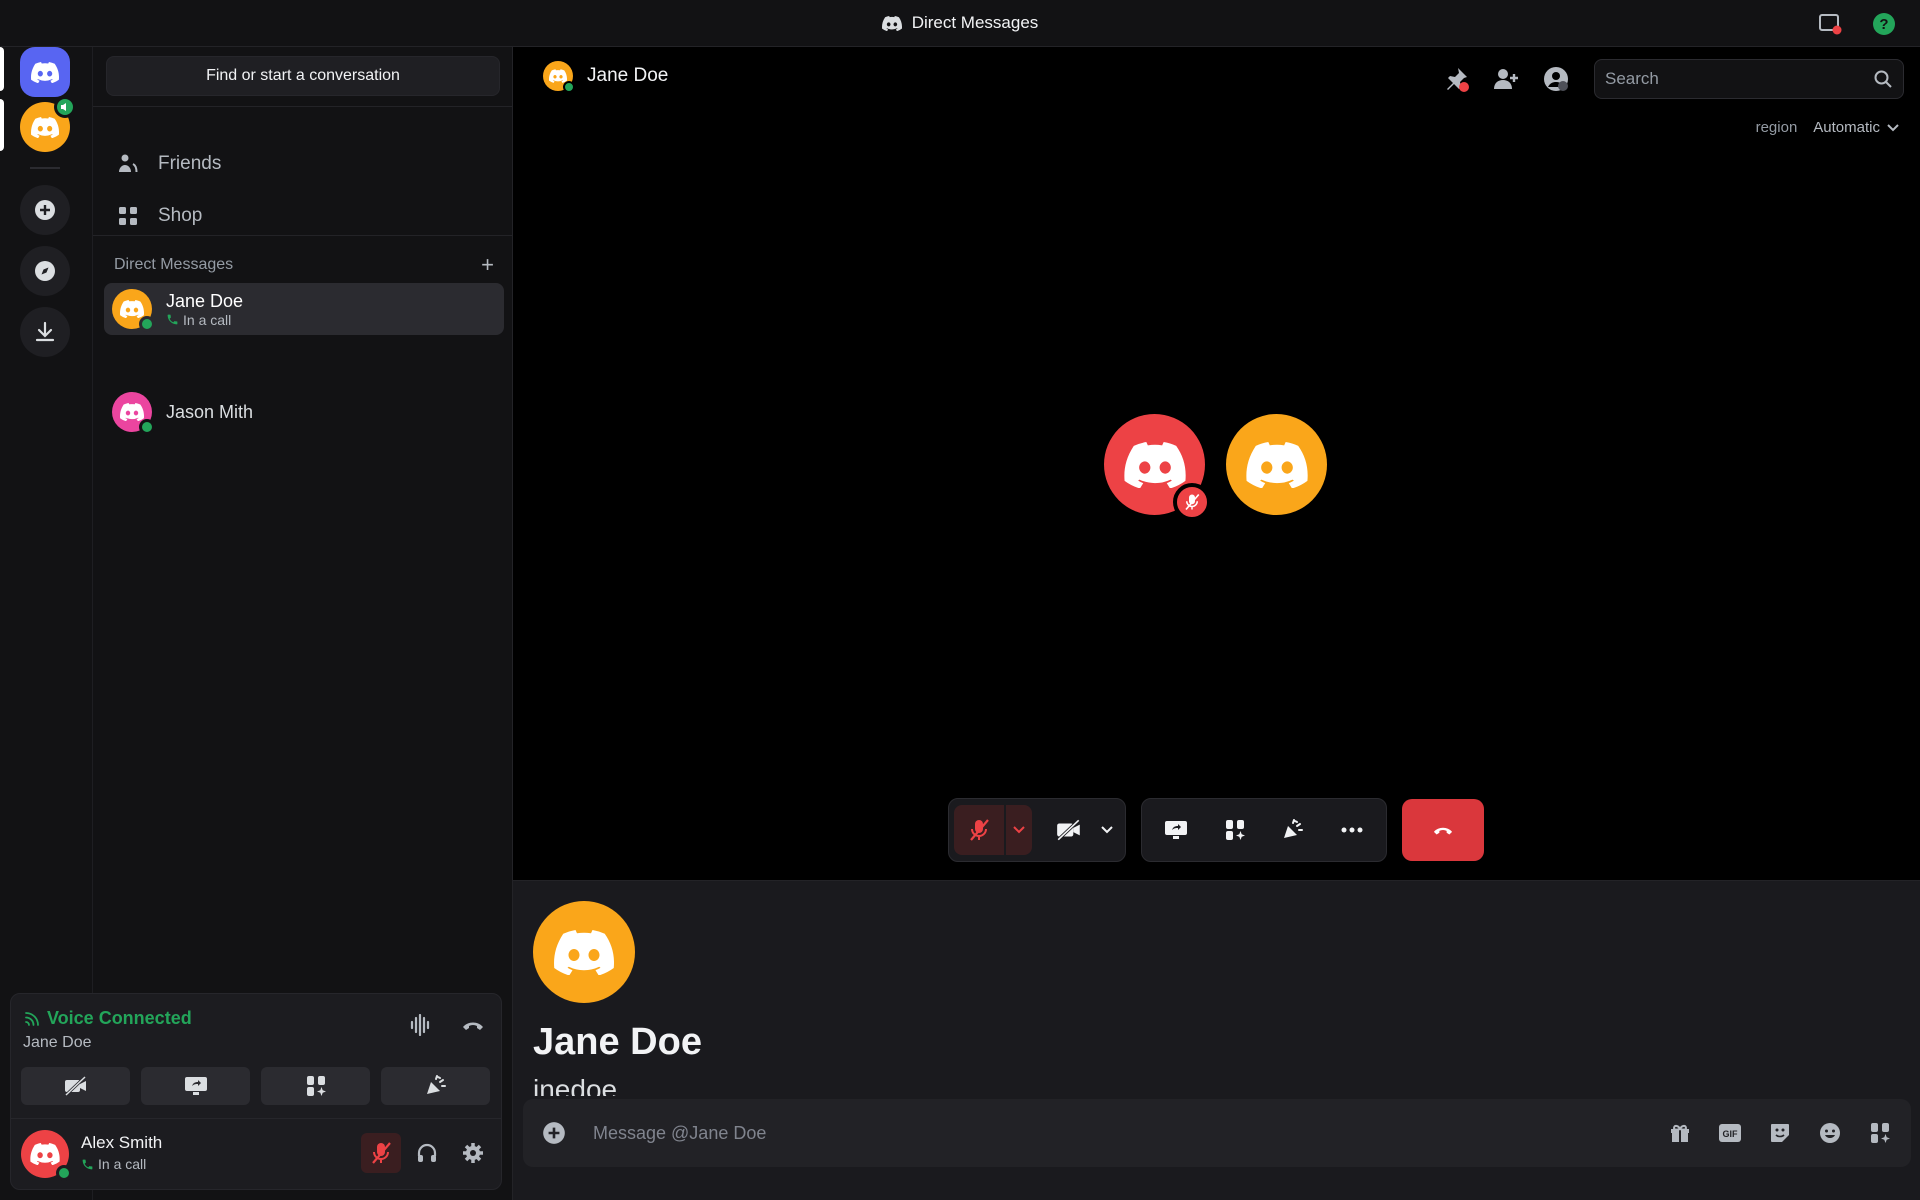  Describe the element at coordinates (304, 412) in the screenshot. I see `dm-item-jason-mith: Jason Mith` at that location.